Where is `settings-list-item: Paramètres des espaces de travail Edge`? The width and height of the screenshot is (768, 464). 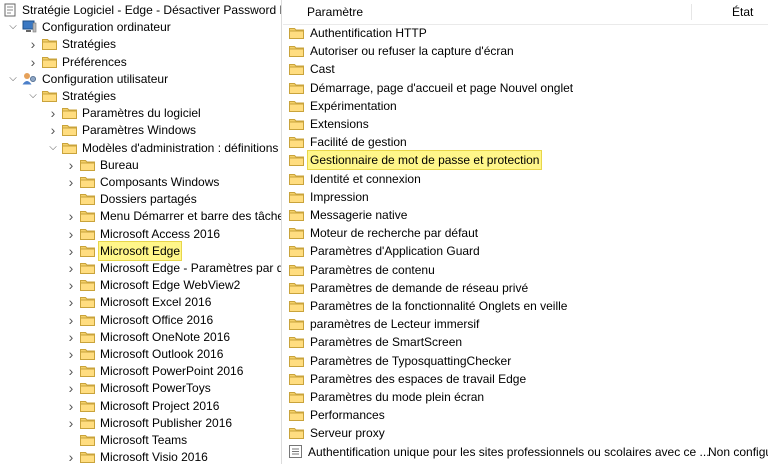 settings-list-item: Paramètres des espaces de travail Edge is located at coordinates (407, 379).